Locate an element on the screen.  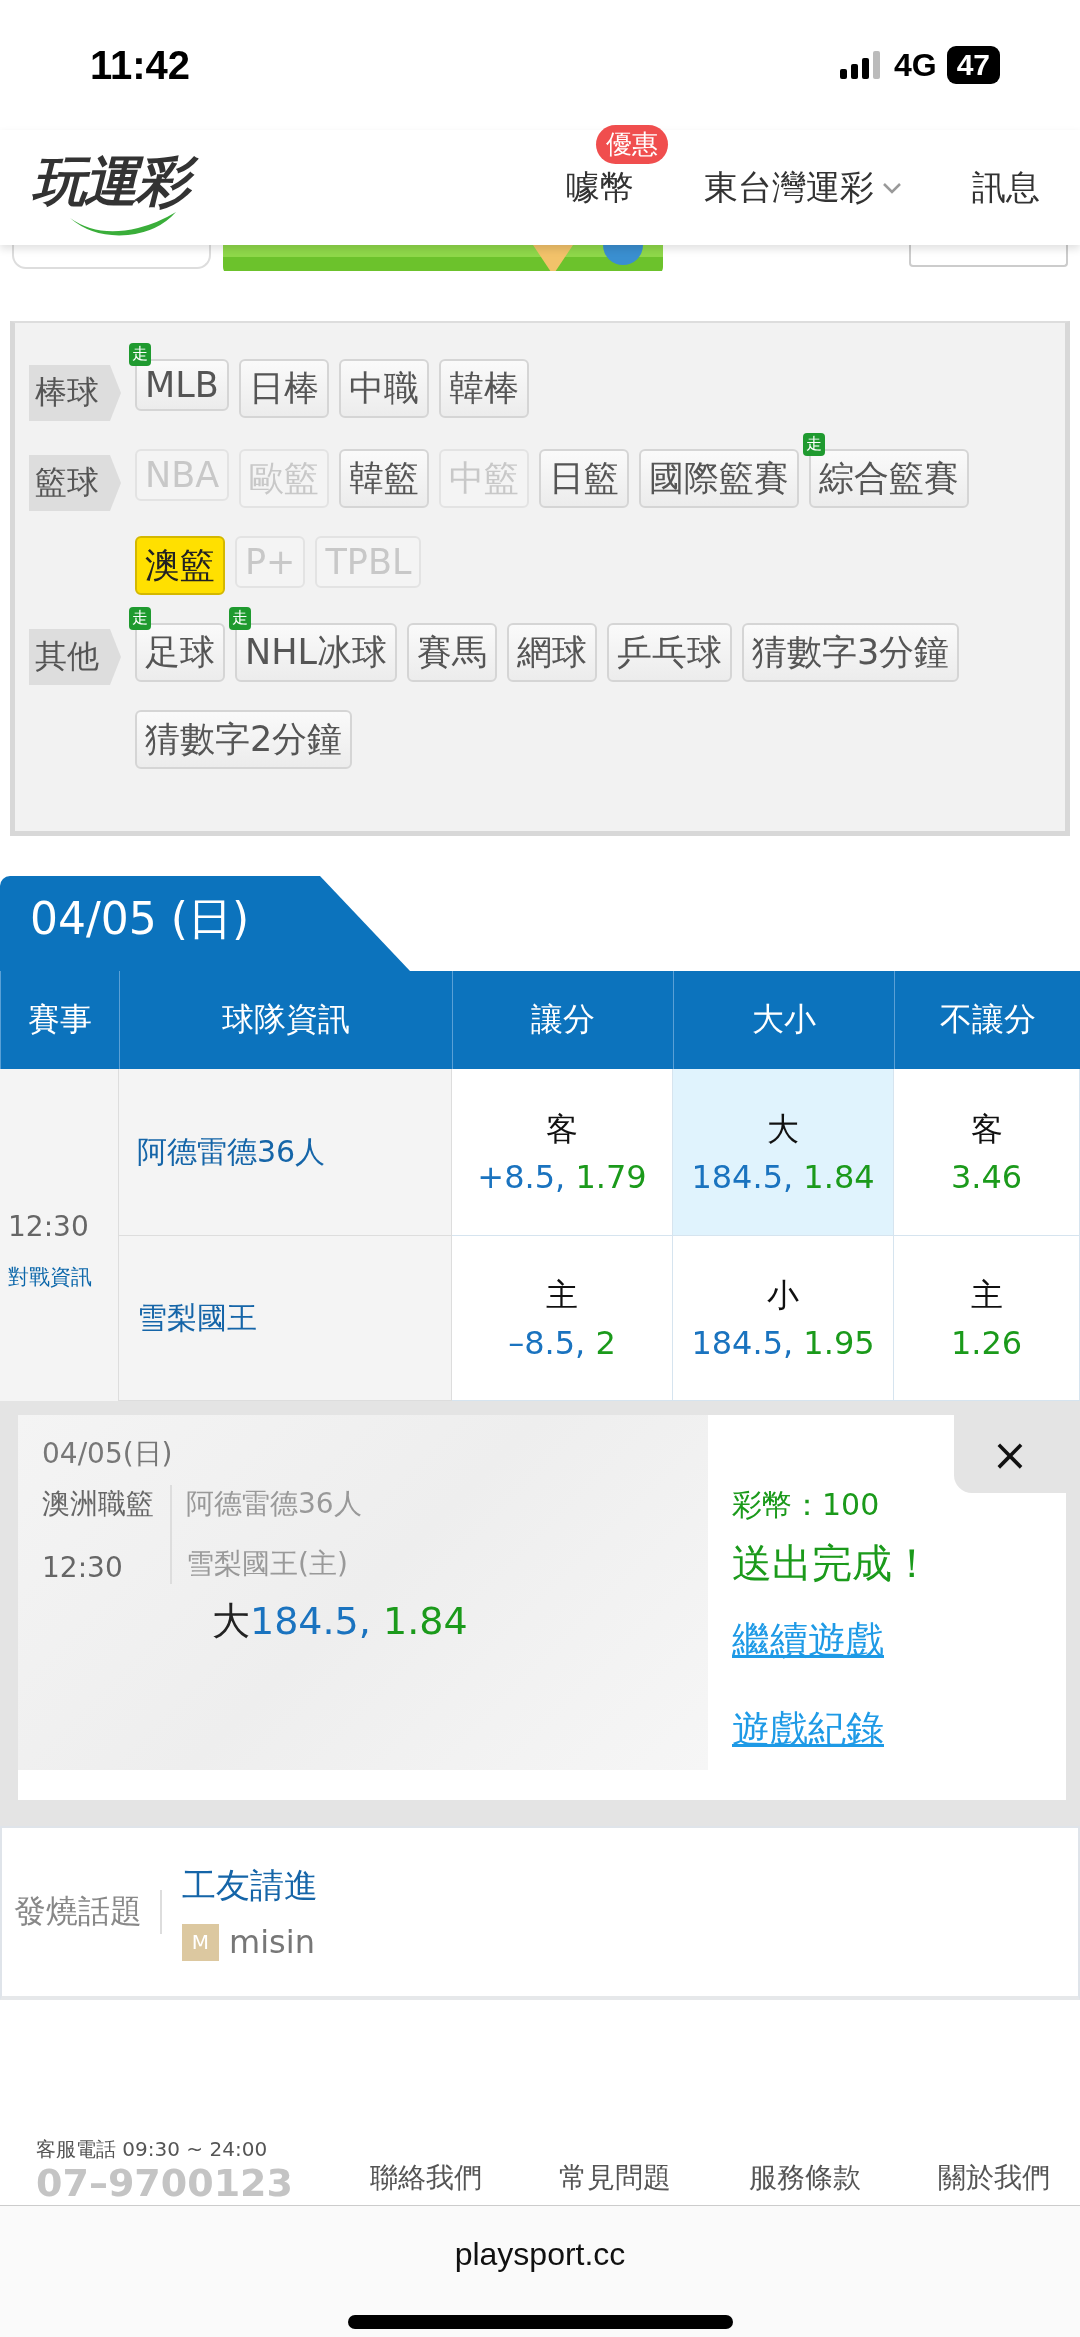
league-tag: 國際籃賽 is located at coordinates (719, 478).